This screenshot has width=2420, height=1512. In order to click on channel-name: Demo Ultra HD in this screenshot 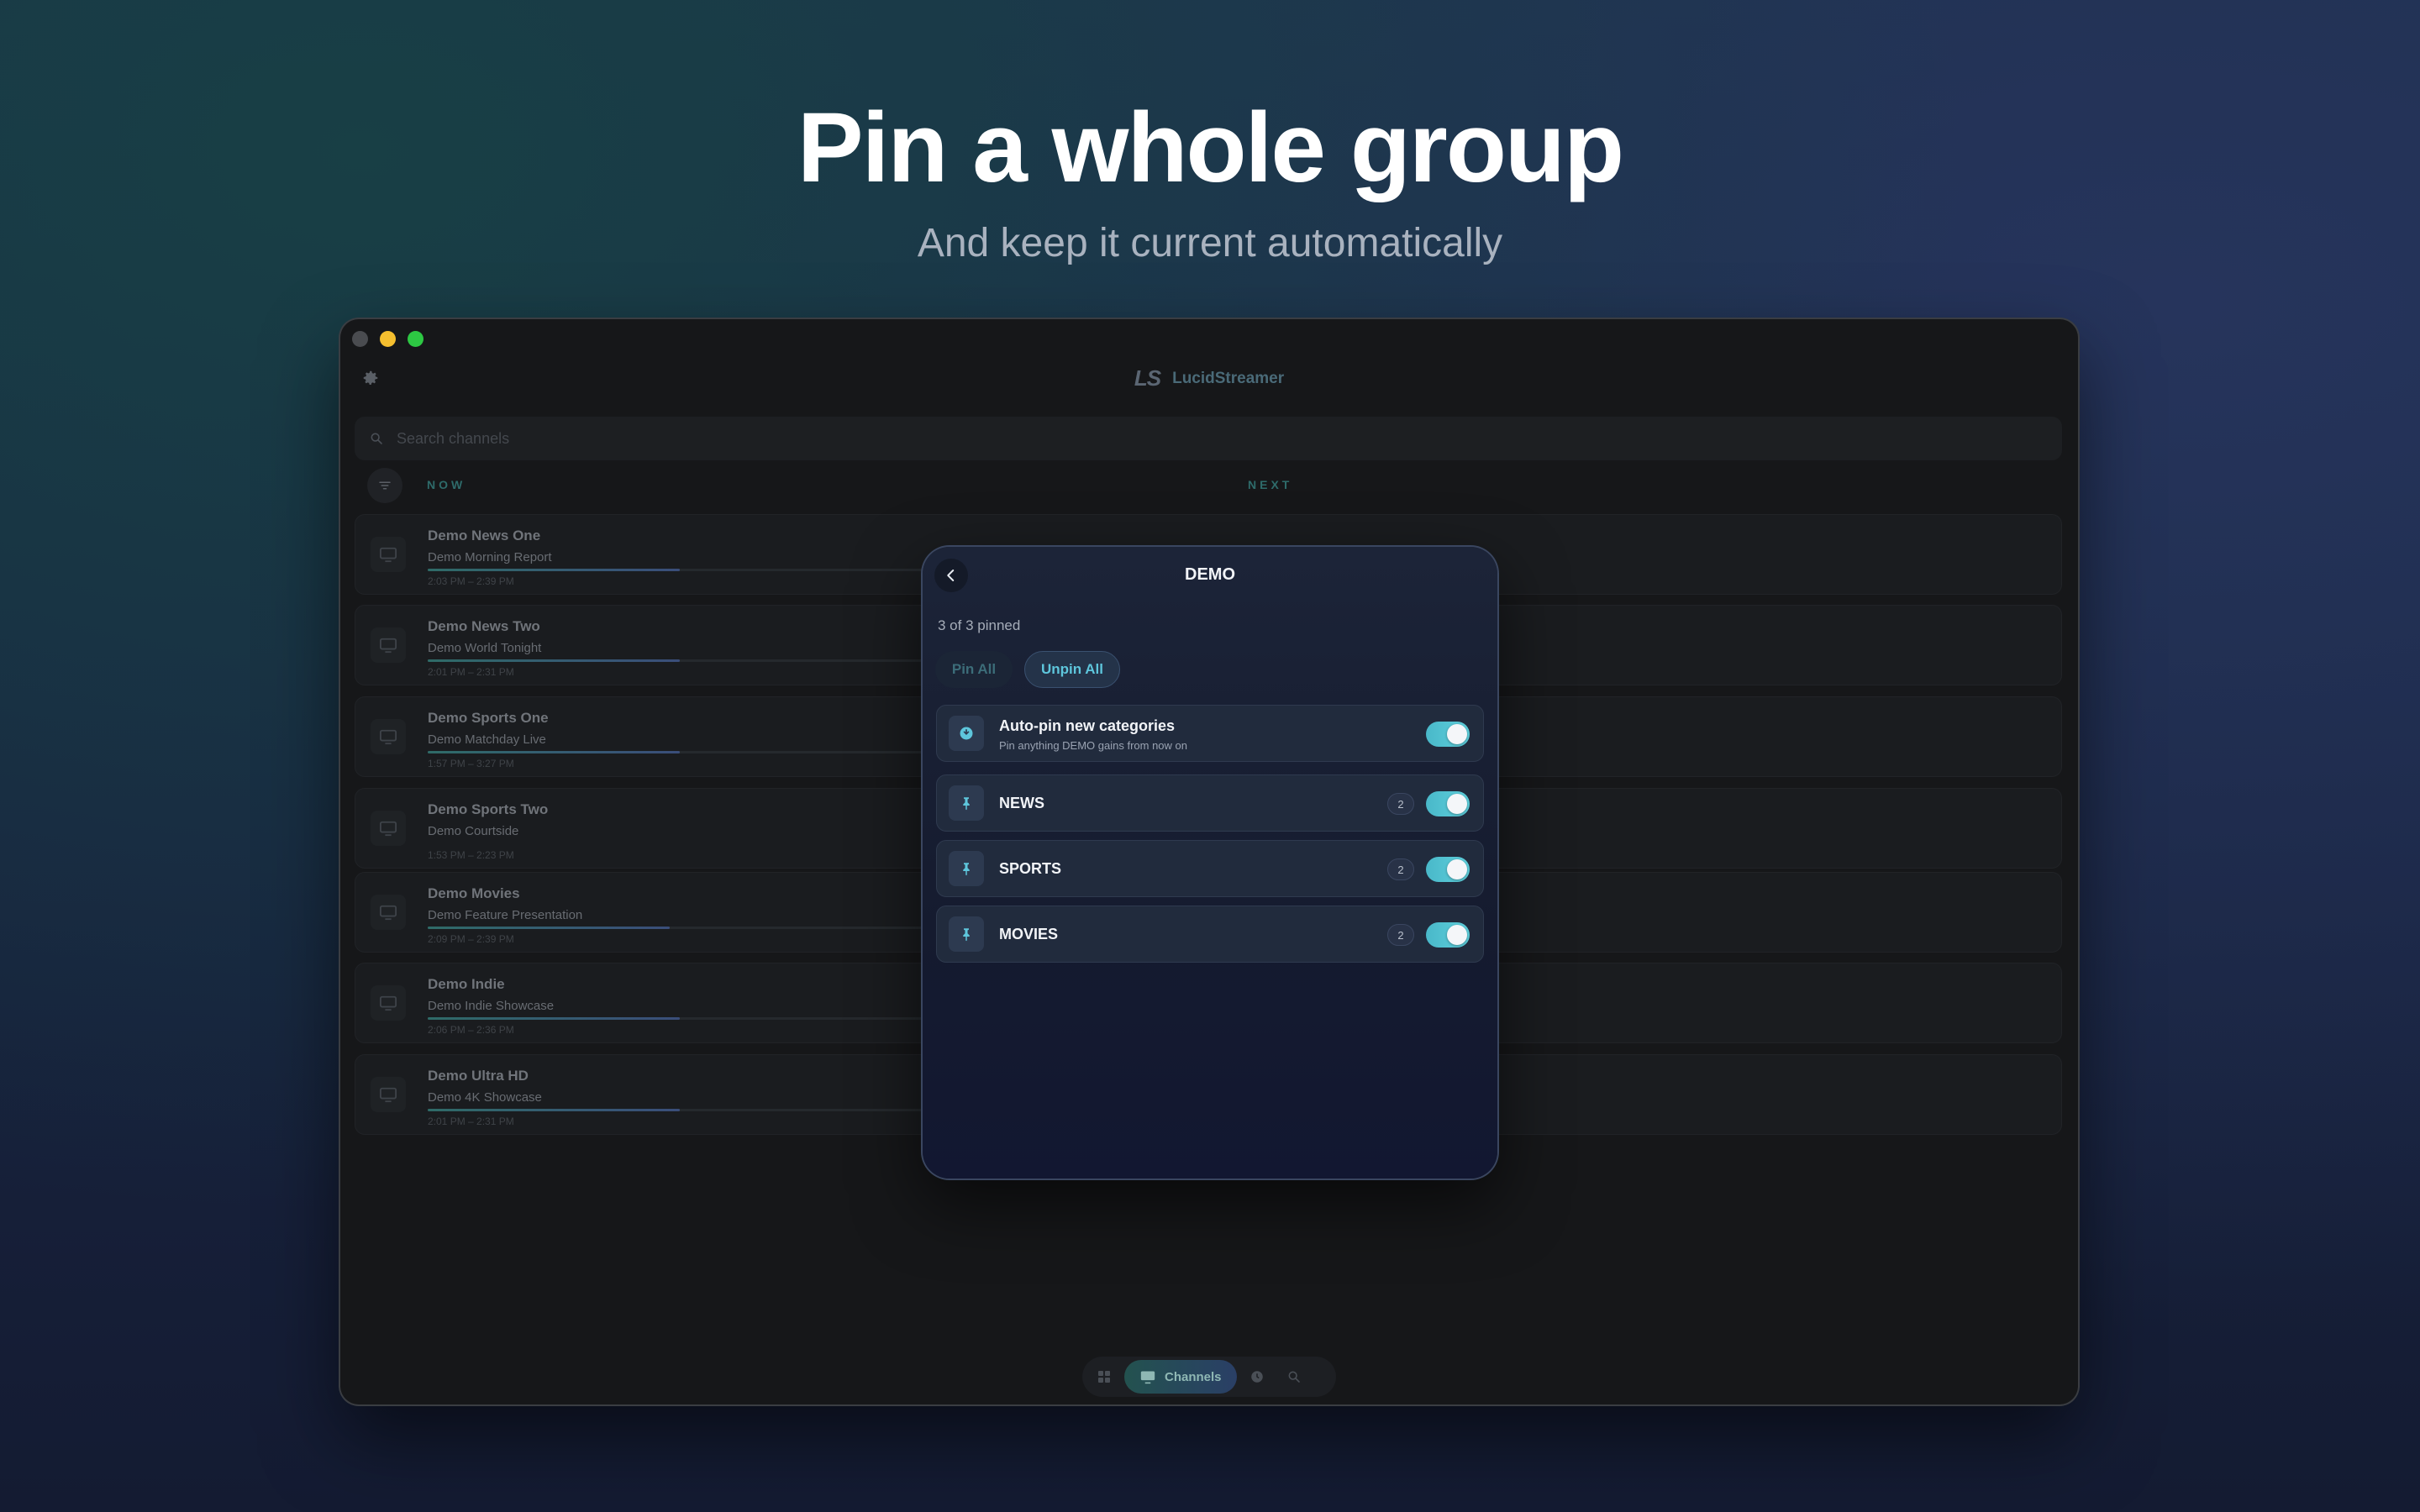, I will do `click(479, 1076)`.